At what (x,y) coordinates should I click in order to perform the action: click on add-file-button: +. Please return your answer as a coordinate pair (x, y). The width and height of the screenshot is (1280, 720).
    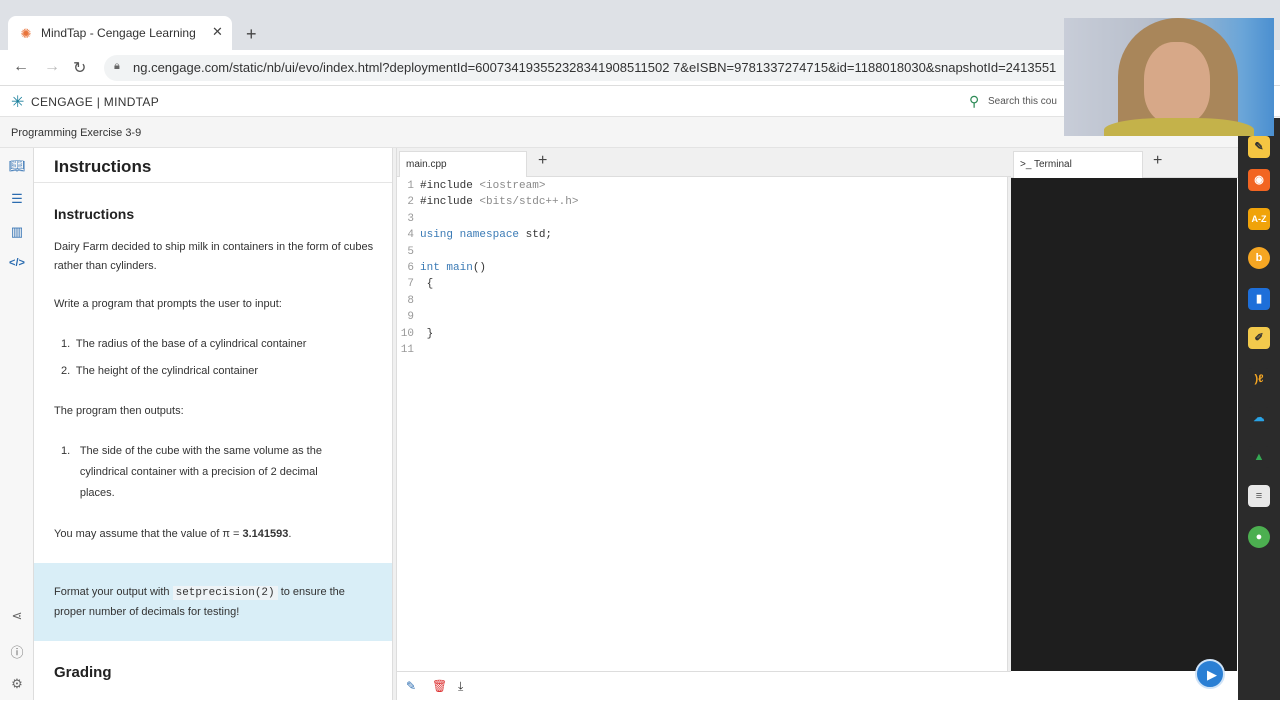
    Looking at the image, I should click on (542, 161).